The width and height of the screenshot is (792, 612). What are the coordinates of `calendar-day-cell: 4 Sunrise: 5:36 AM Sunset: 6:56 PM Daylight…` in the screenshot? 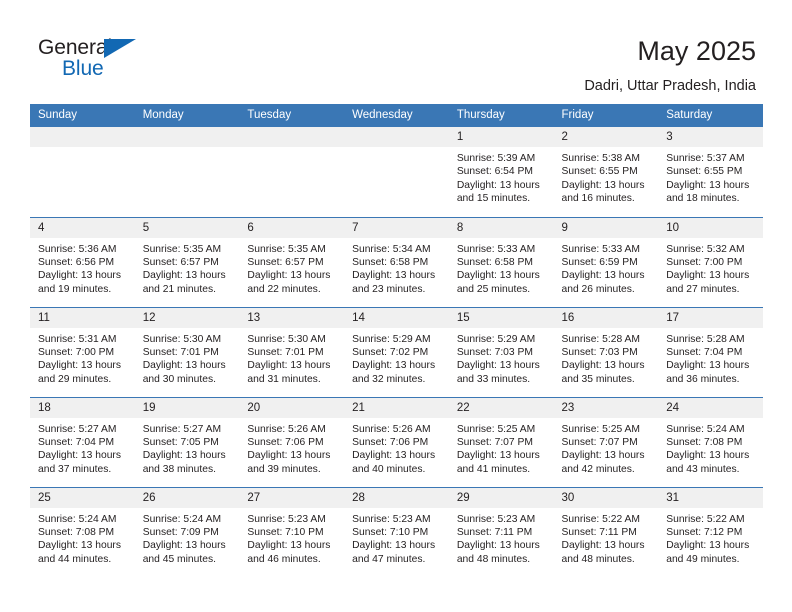 It's located at (82, 261).